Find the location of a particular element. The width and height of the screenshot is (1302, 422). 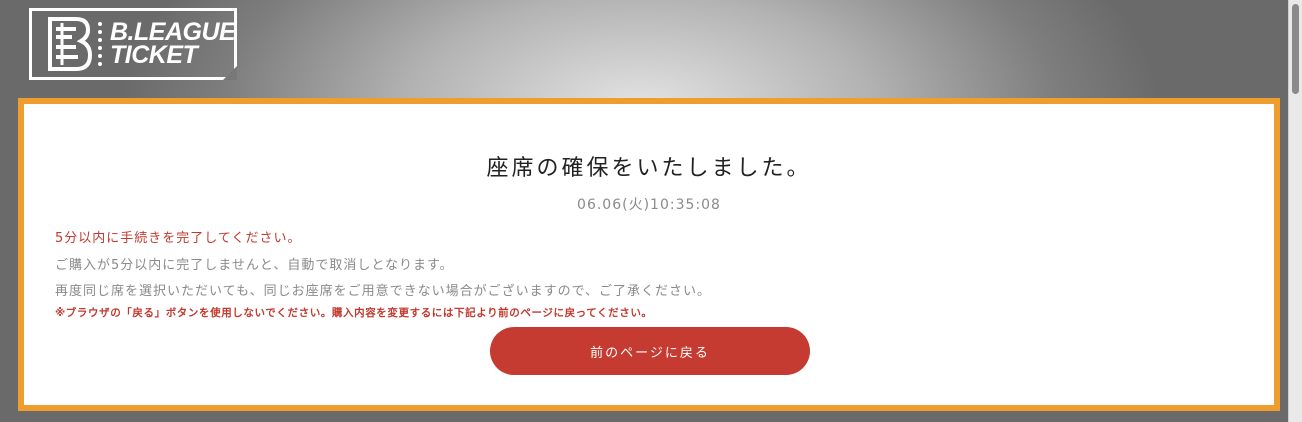

bleague-logo-mark-icon is located at coordinates (69, 44).